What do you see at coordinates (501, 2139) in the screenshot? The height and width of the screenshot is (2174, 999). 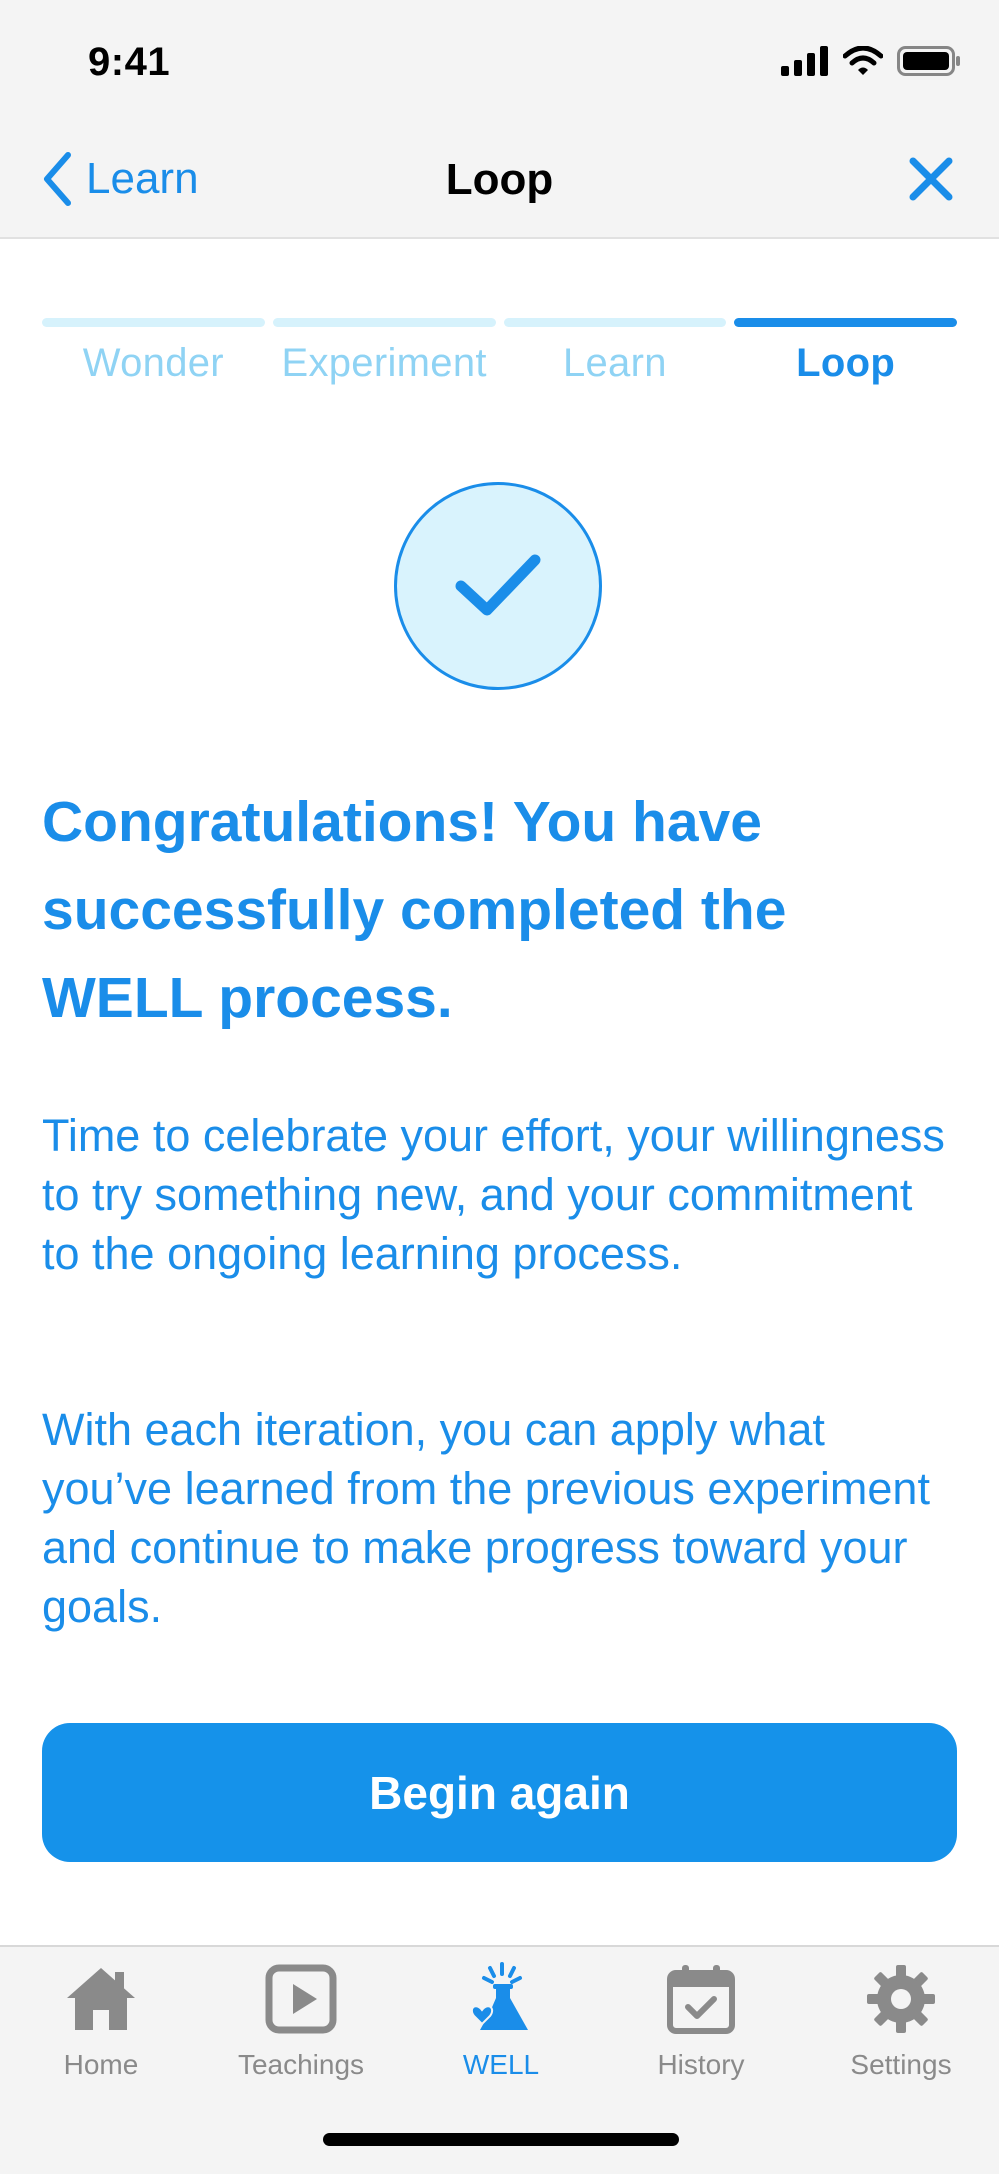 I see `home-indicator` at bounding box center [501, 2139].